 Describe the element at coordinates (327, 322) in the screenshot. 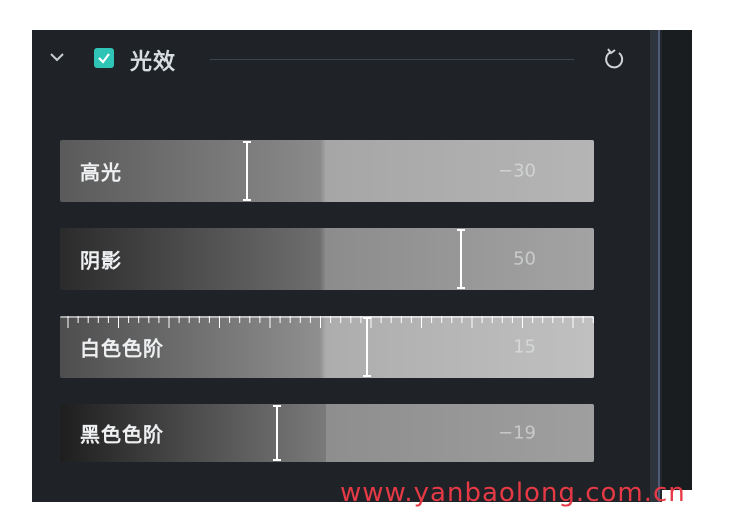

I see `slider-tick-marks` at that location.